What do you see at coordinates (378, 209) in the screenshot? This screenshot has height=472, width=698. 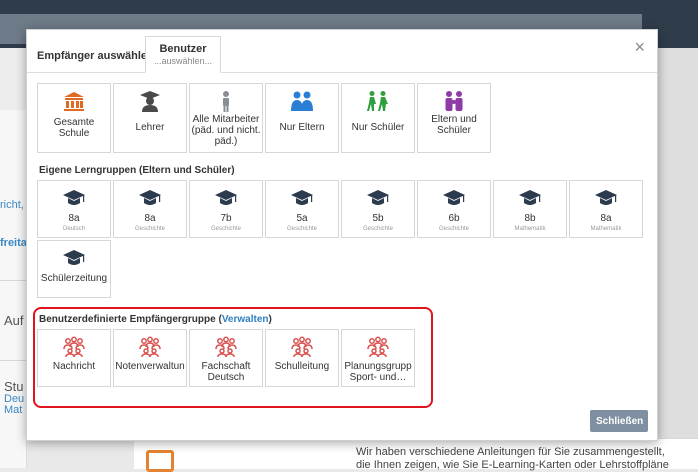 I see `learning-group-tile: 5b Geschichte` at bounding box center [378, 209].